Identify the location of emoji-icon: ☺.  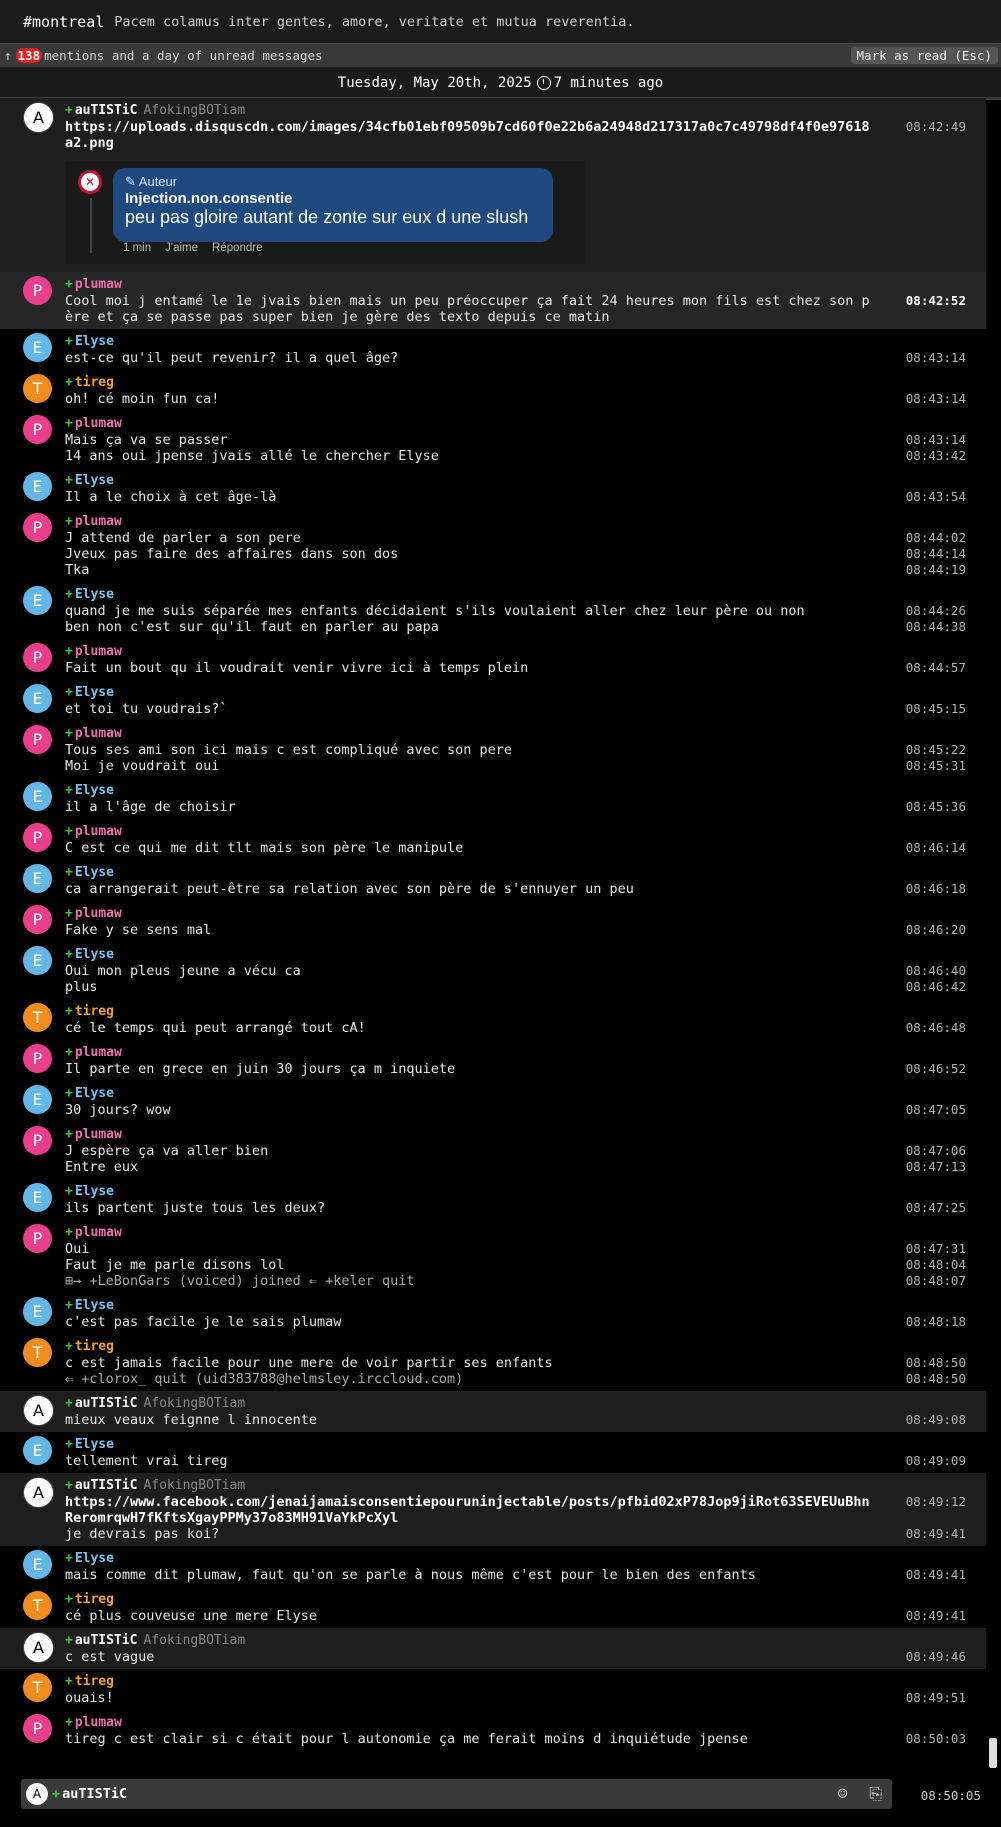
(843, 1793).